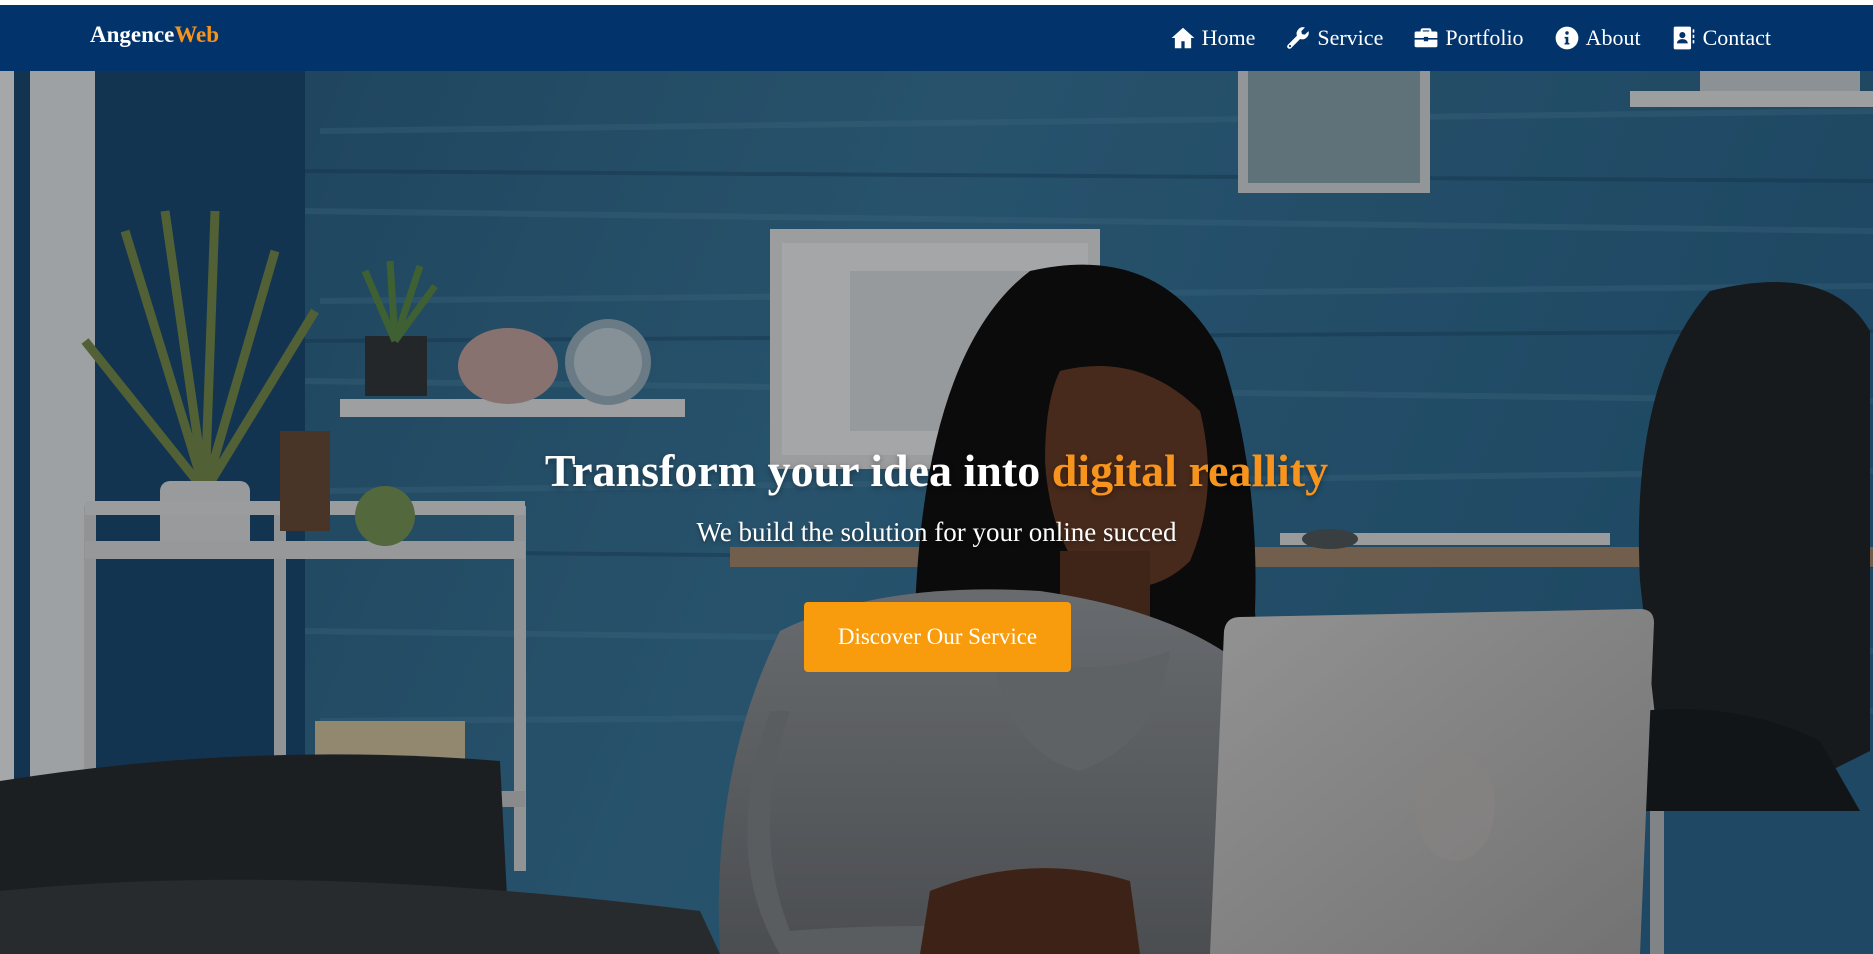 The width and height of the screenshot is (1873, 954). What do you see at coordinates (1183, 38) in the screenshot?
I see `home-icon` at bounding box center [1183, 38].